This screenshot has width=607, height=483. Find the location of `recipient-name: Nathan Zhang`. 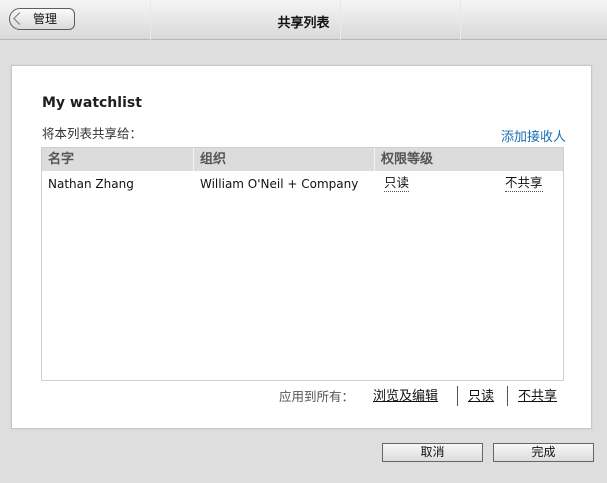

recipient-name: Nathan Zhang is located at coordinates (91, 184).